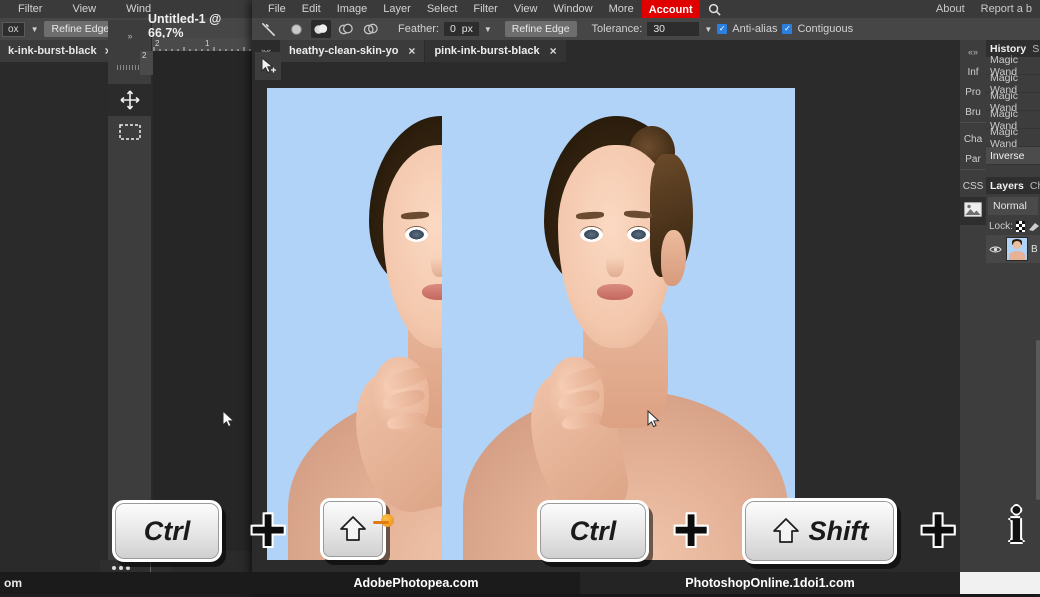 Image resolution: width=1040 pixels, height=597 pixels. What do you see at coordinates (130, 36) in the screenshot?
I see `double-chevron-icon: »` at bounding box center [130, 36].